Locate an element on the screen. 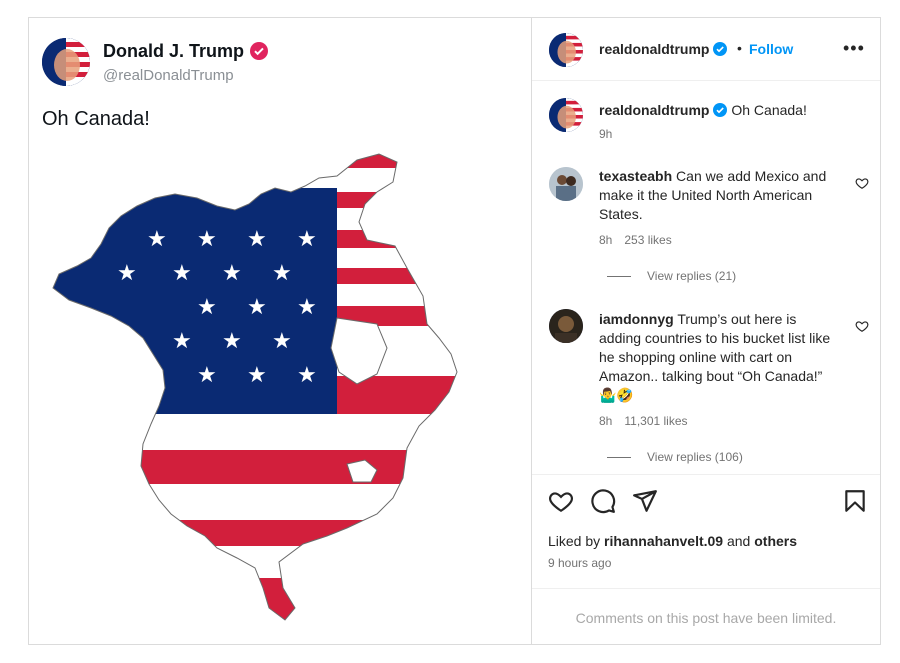  comment-username: texasteabh is located at coordinates (635, 176).